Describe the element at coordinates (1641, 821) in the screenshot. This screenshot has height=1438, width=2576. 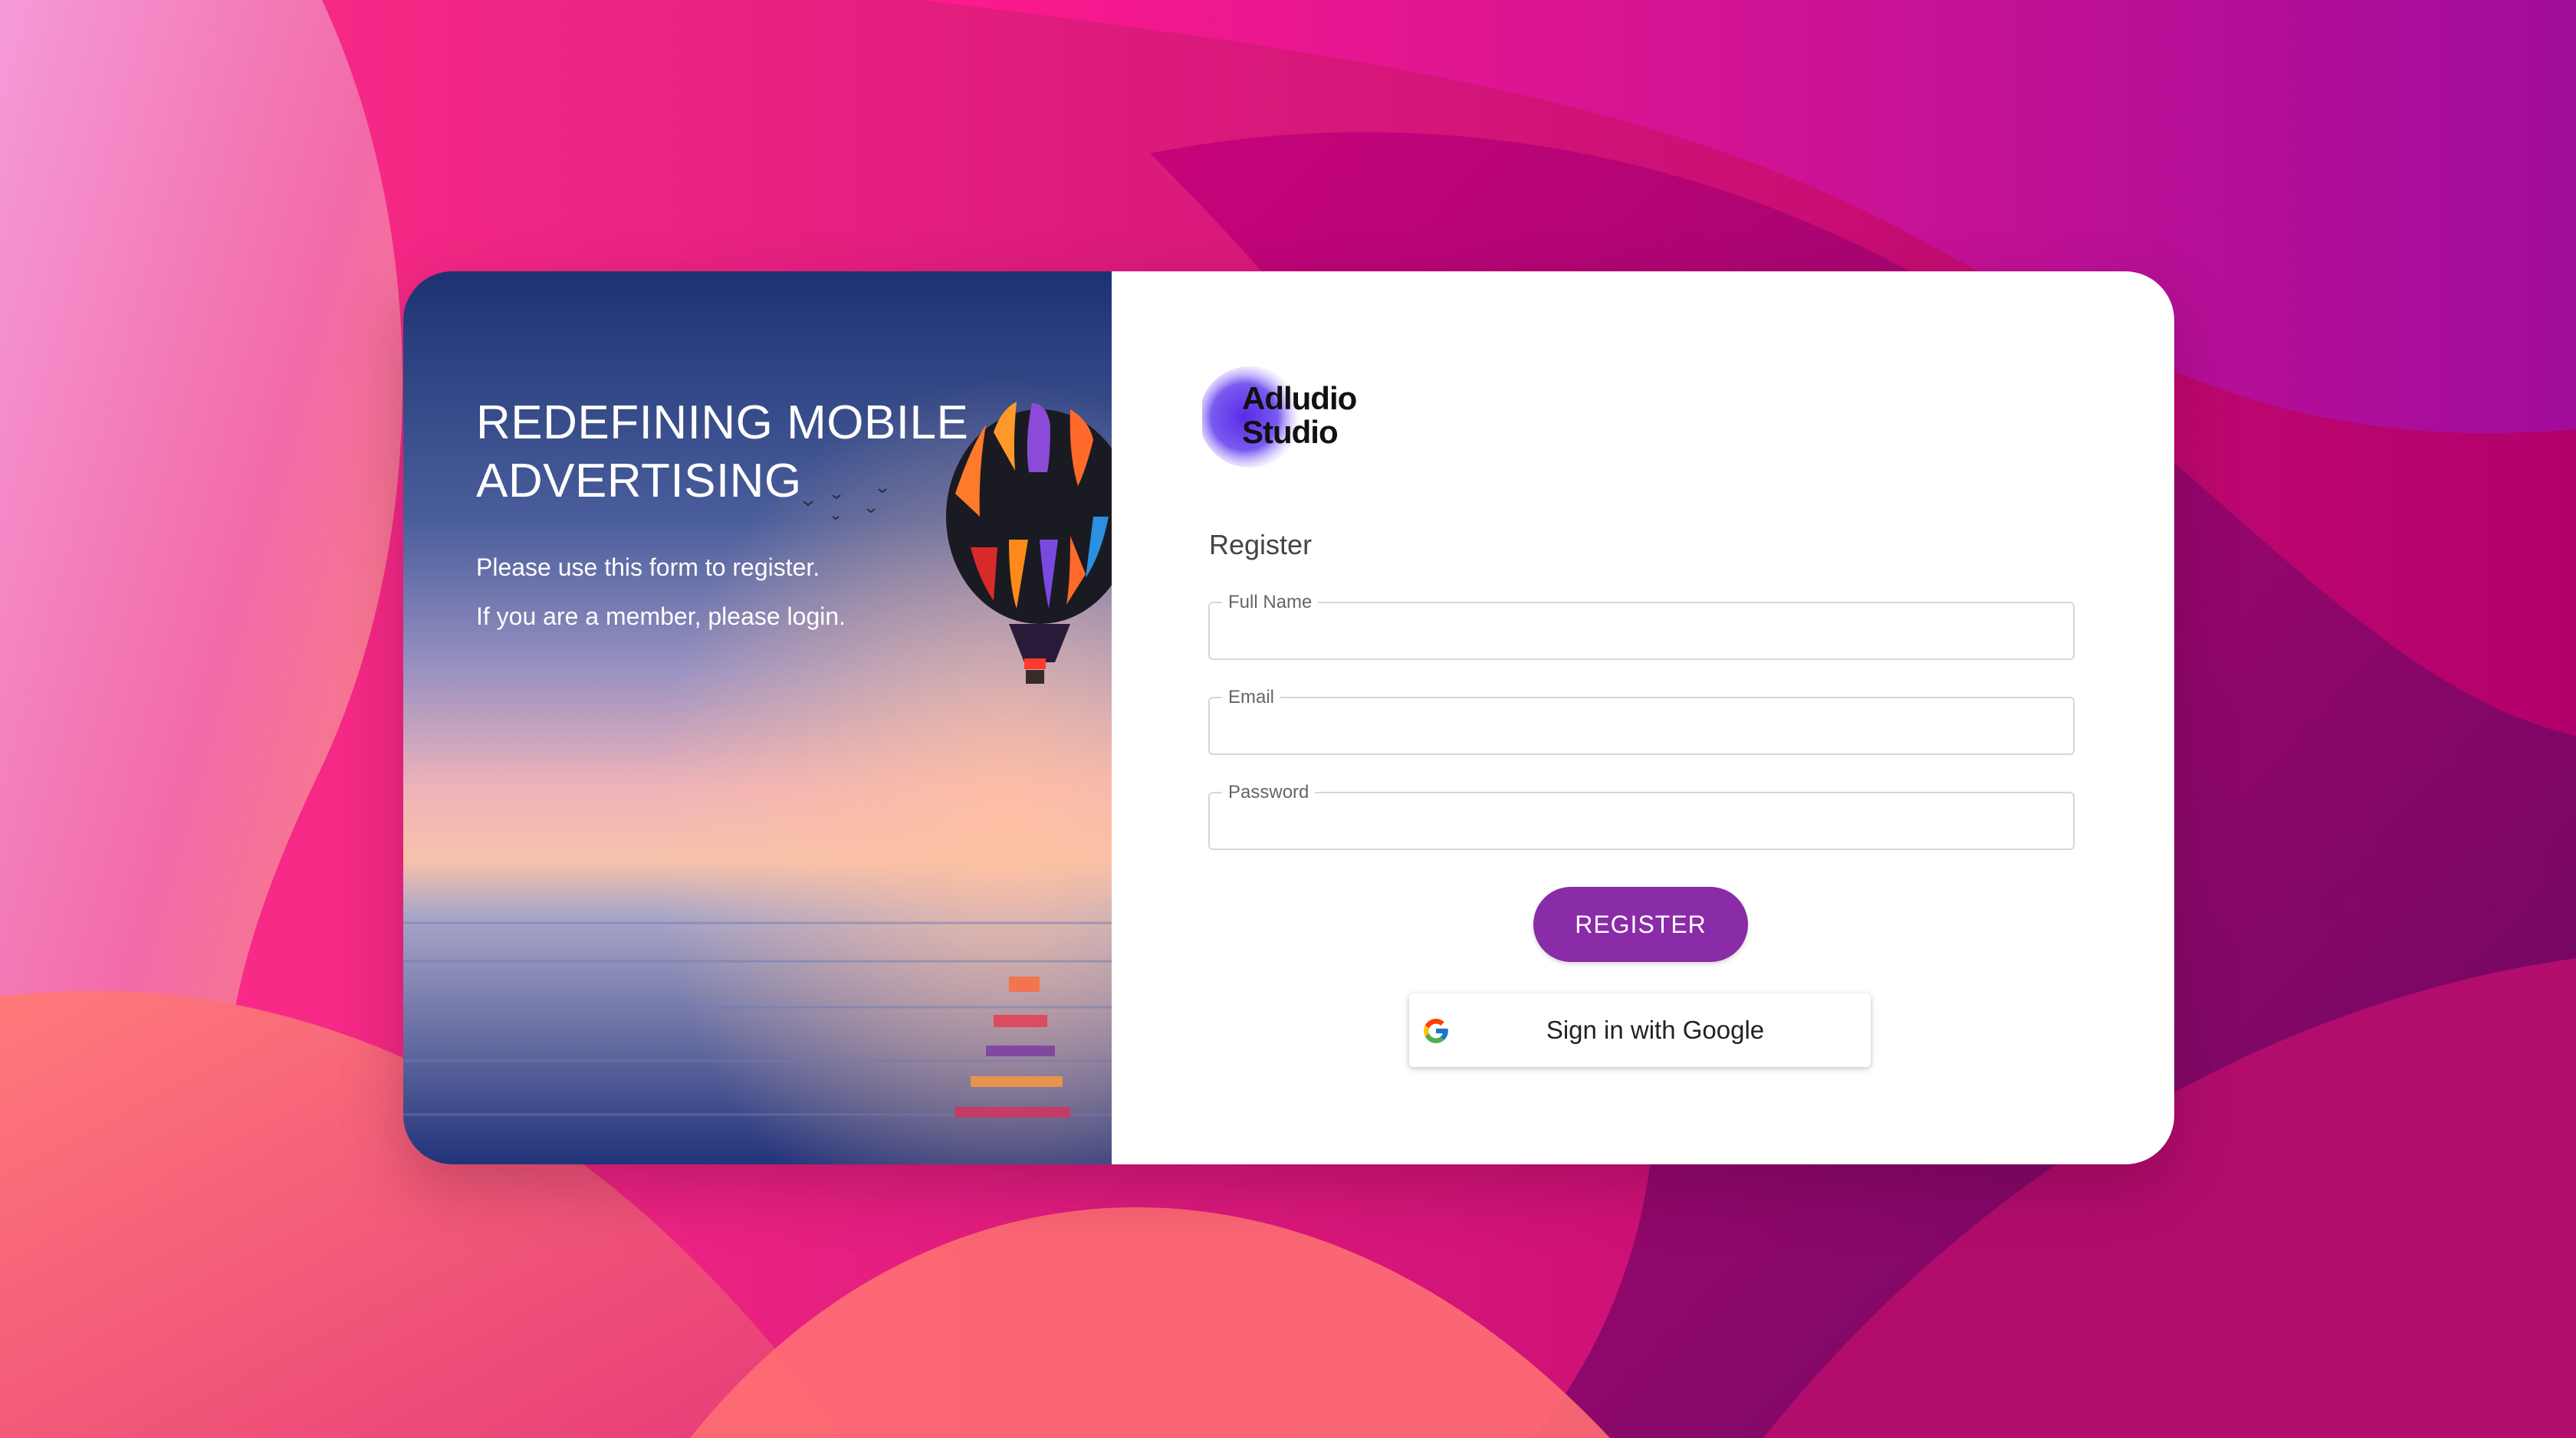
I see `password-input` at that location.